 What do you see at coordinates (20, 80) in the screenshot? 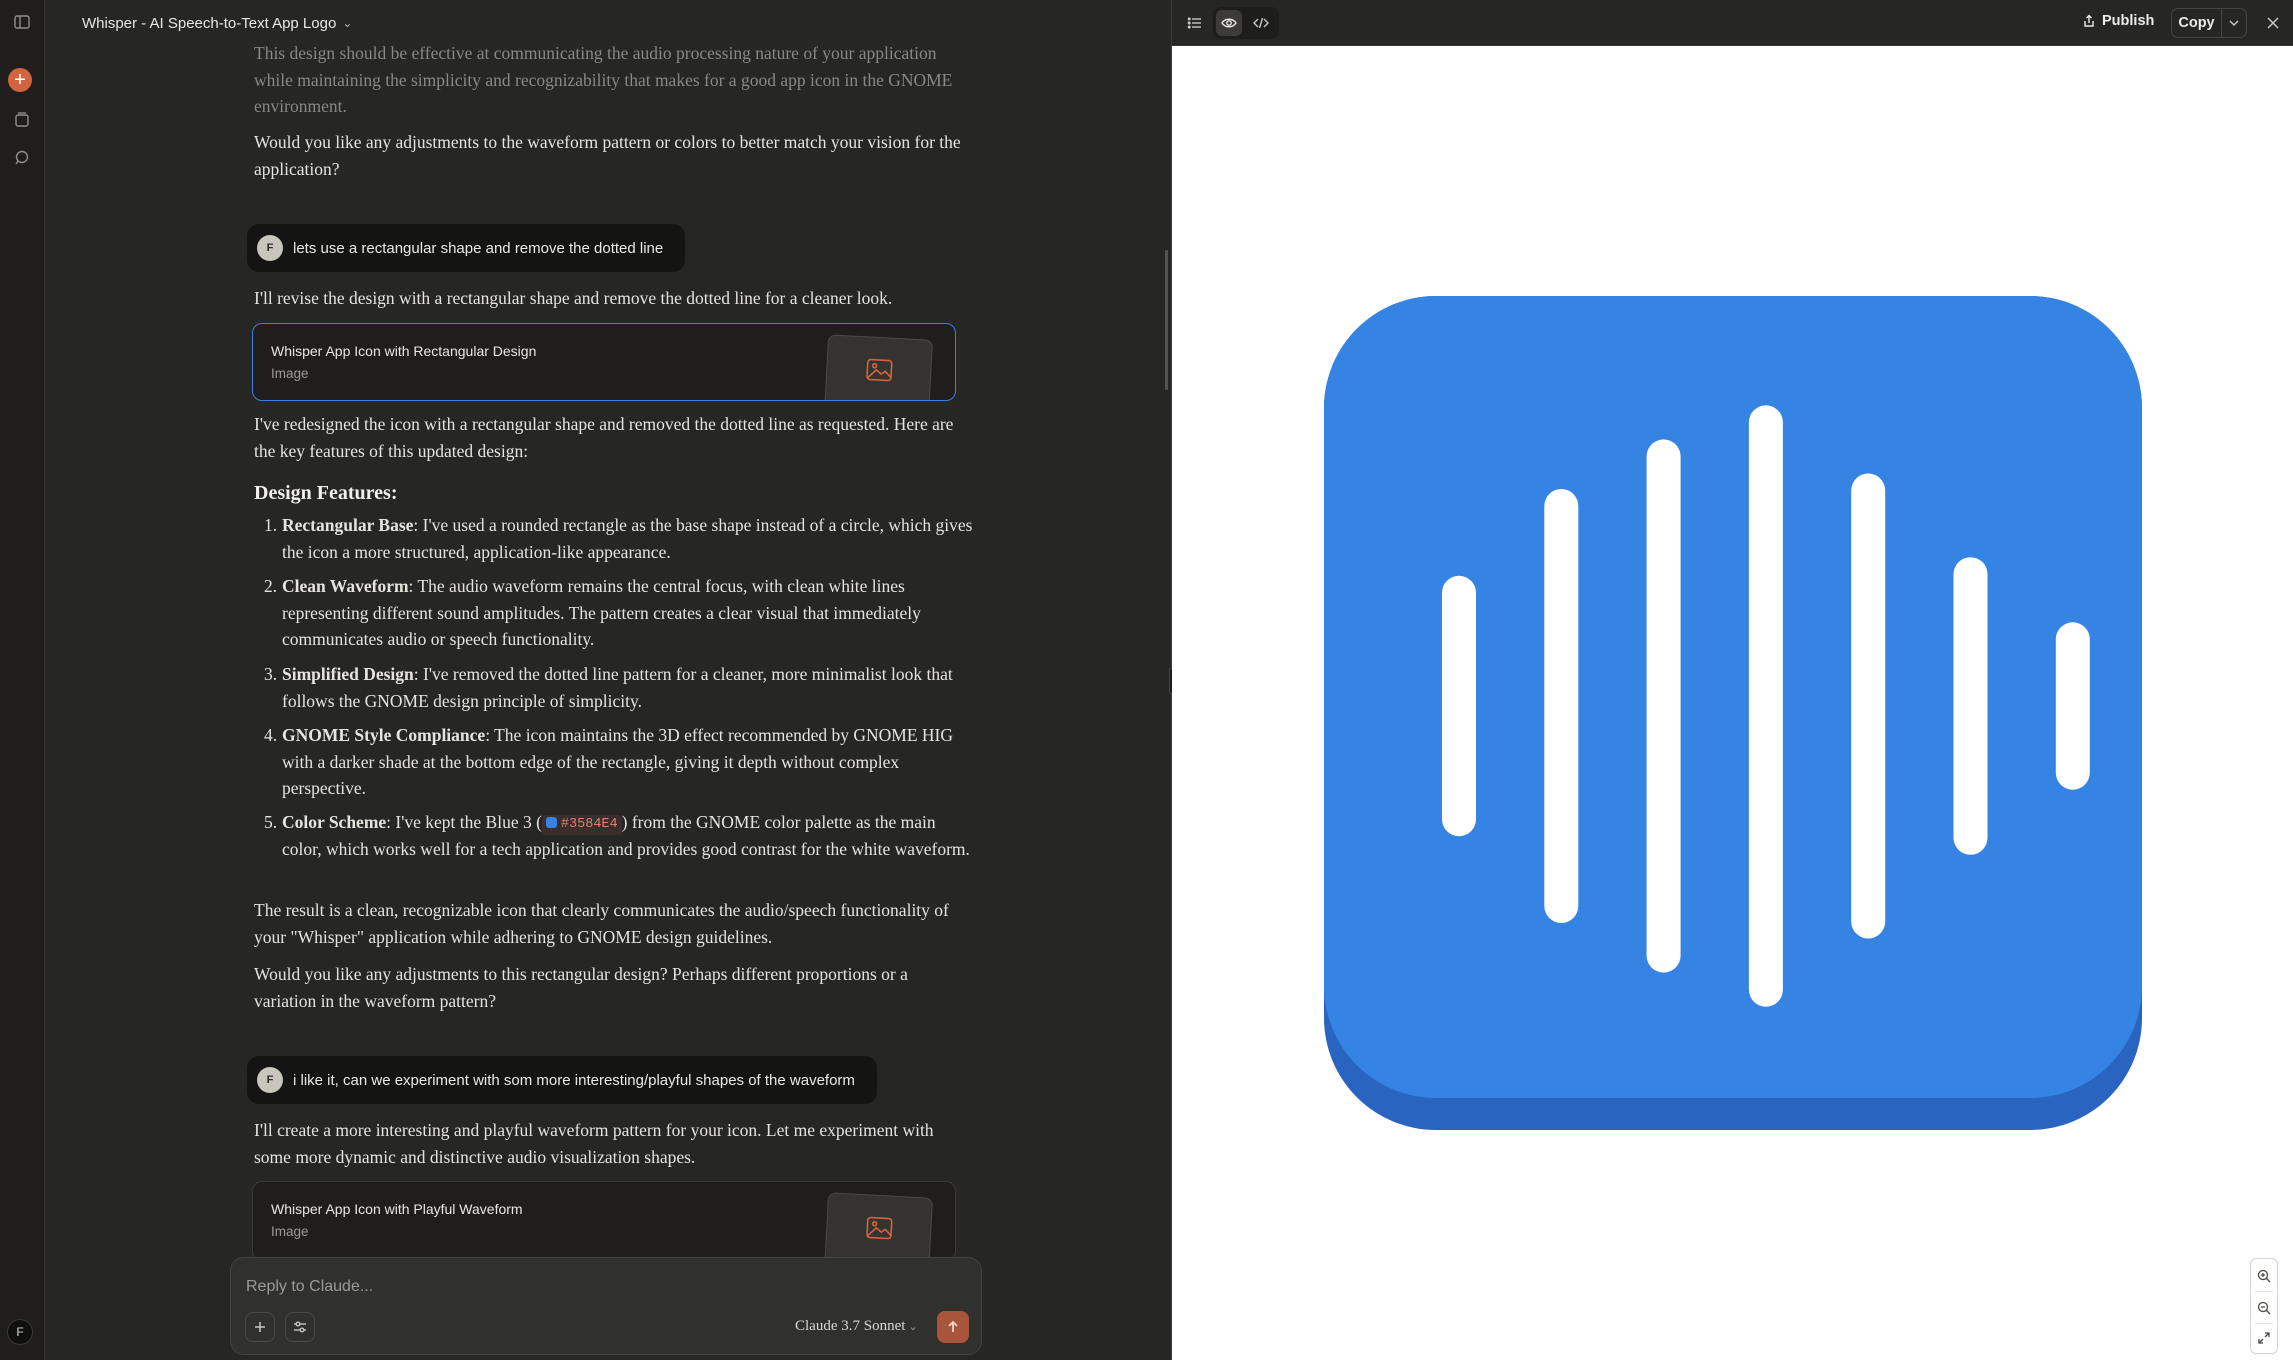
I see `new-chat-button: +` at bounding box center [20, 80].